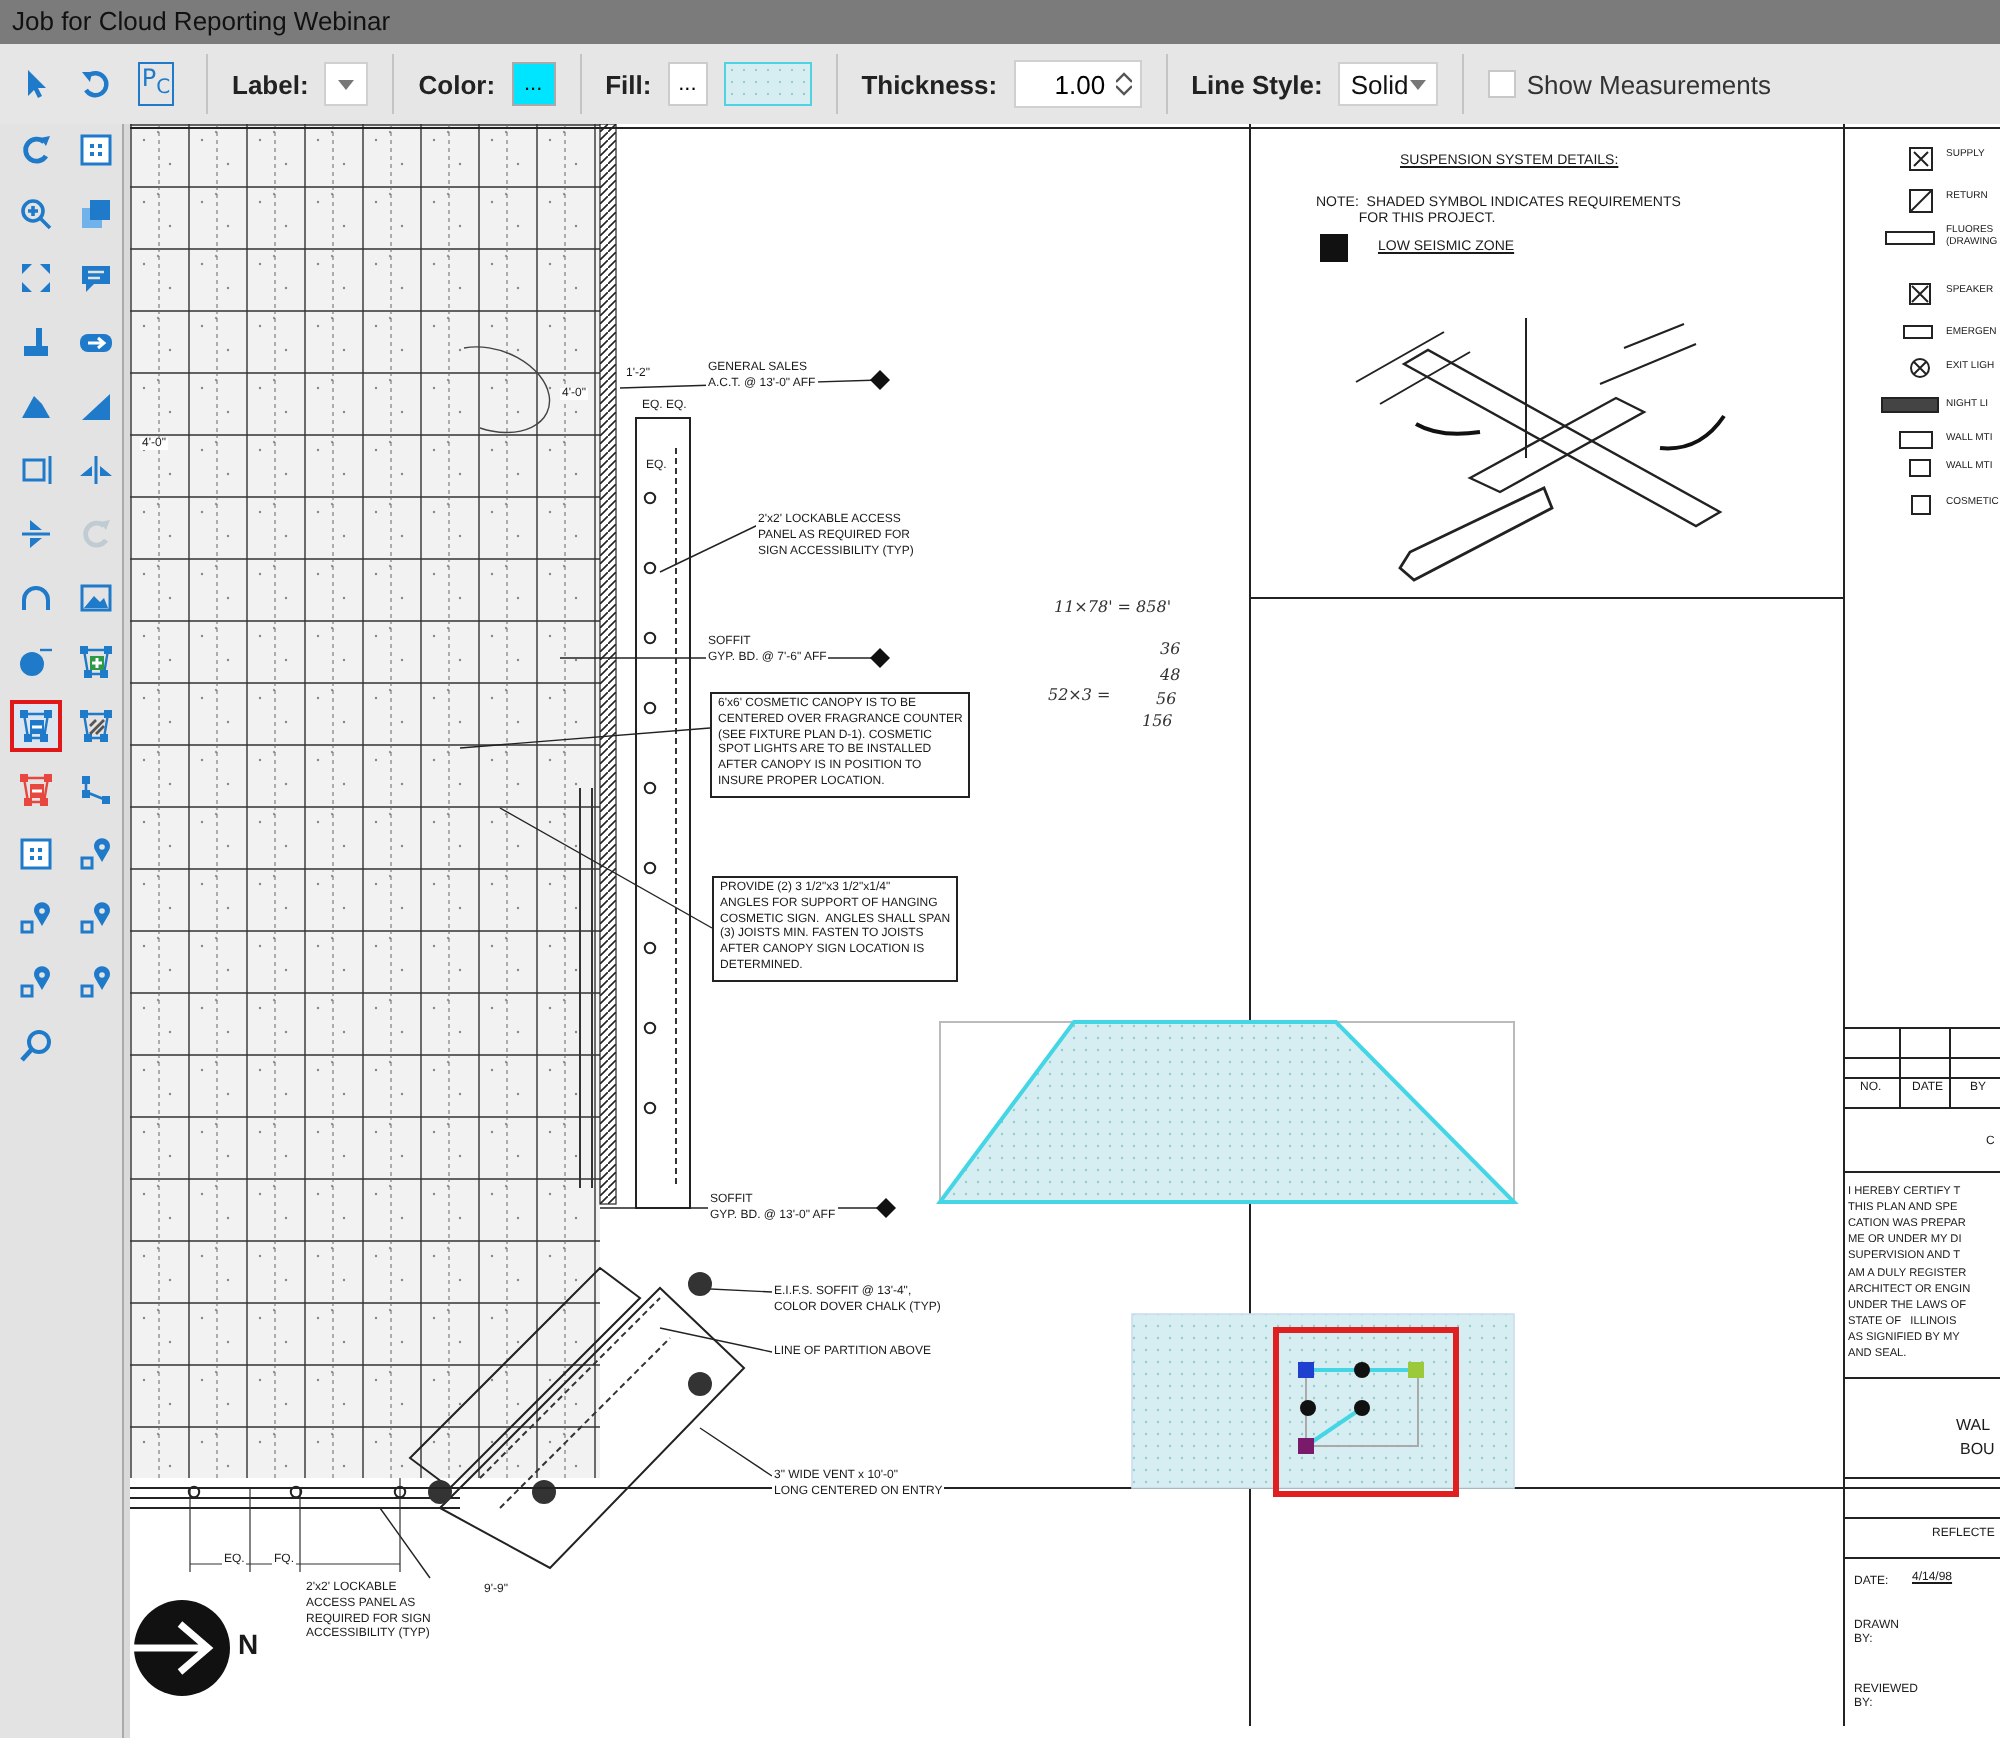 This screenshot has height=1738, width=2000. I want to click on line-style-dropdown: Solid, so click(1388, 84).